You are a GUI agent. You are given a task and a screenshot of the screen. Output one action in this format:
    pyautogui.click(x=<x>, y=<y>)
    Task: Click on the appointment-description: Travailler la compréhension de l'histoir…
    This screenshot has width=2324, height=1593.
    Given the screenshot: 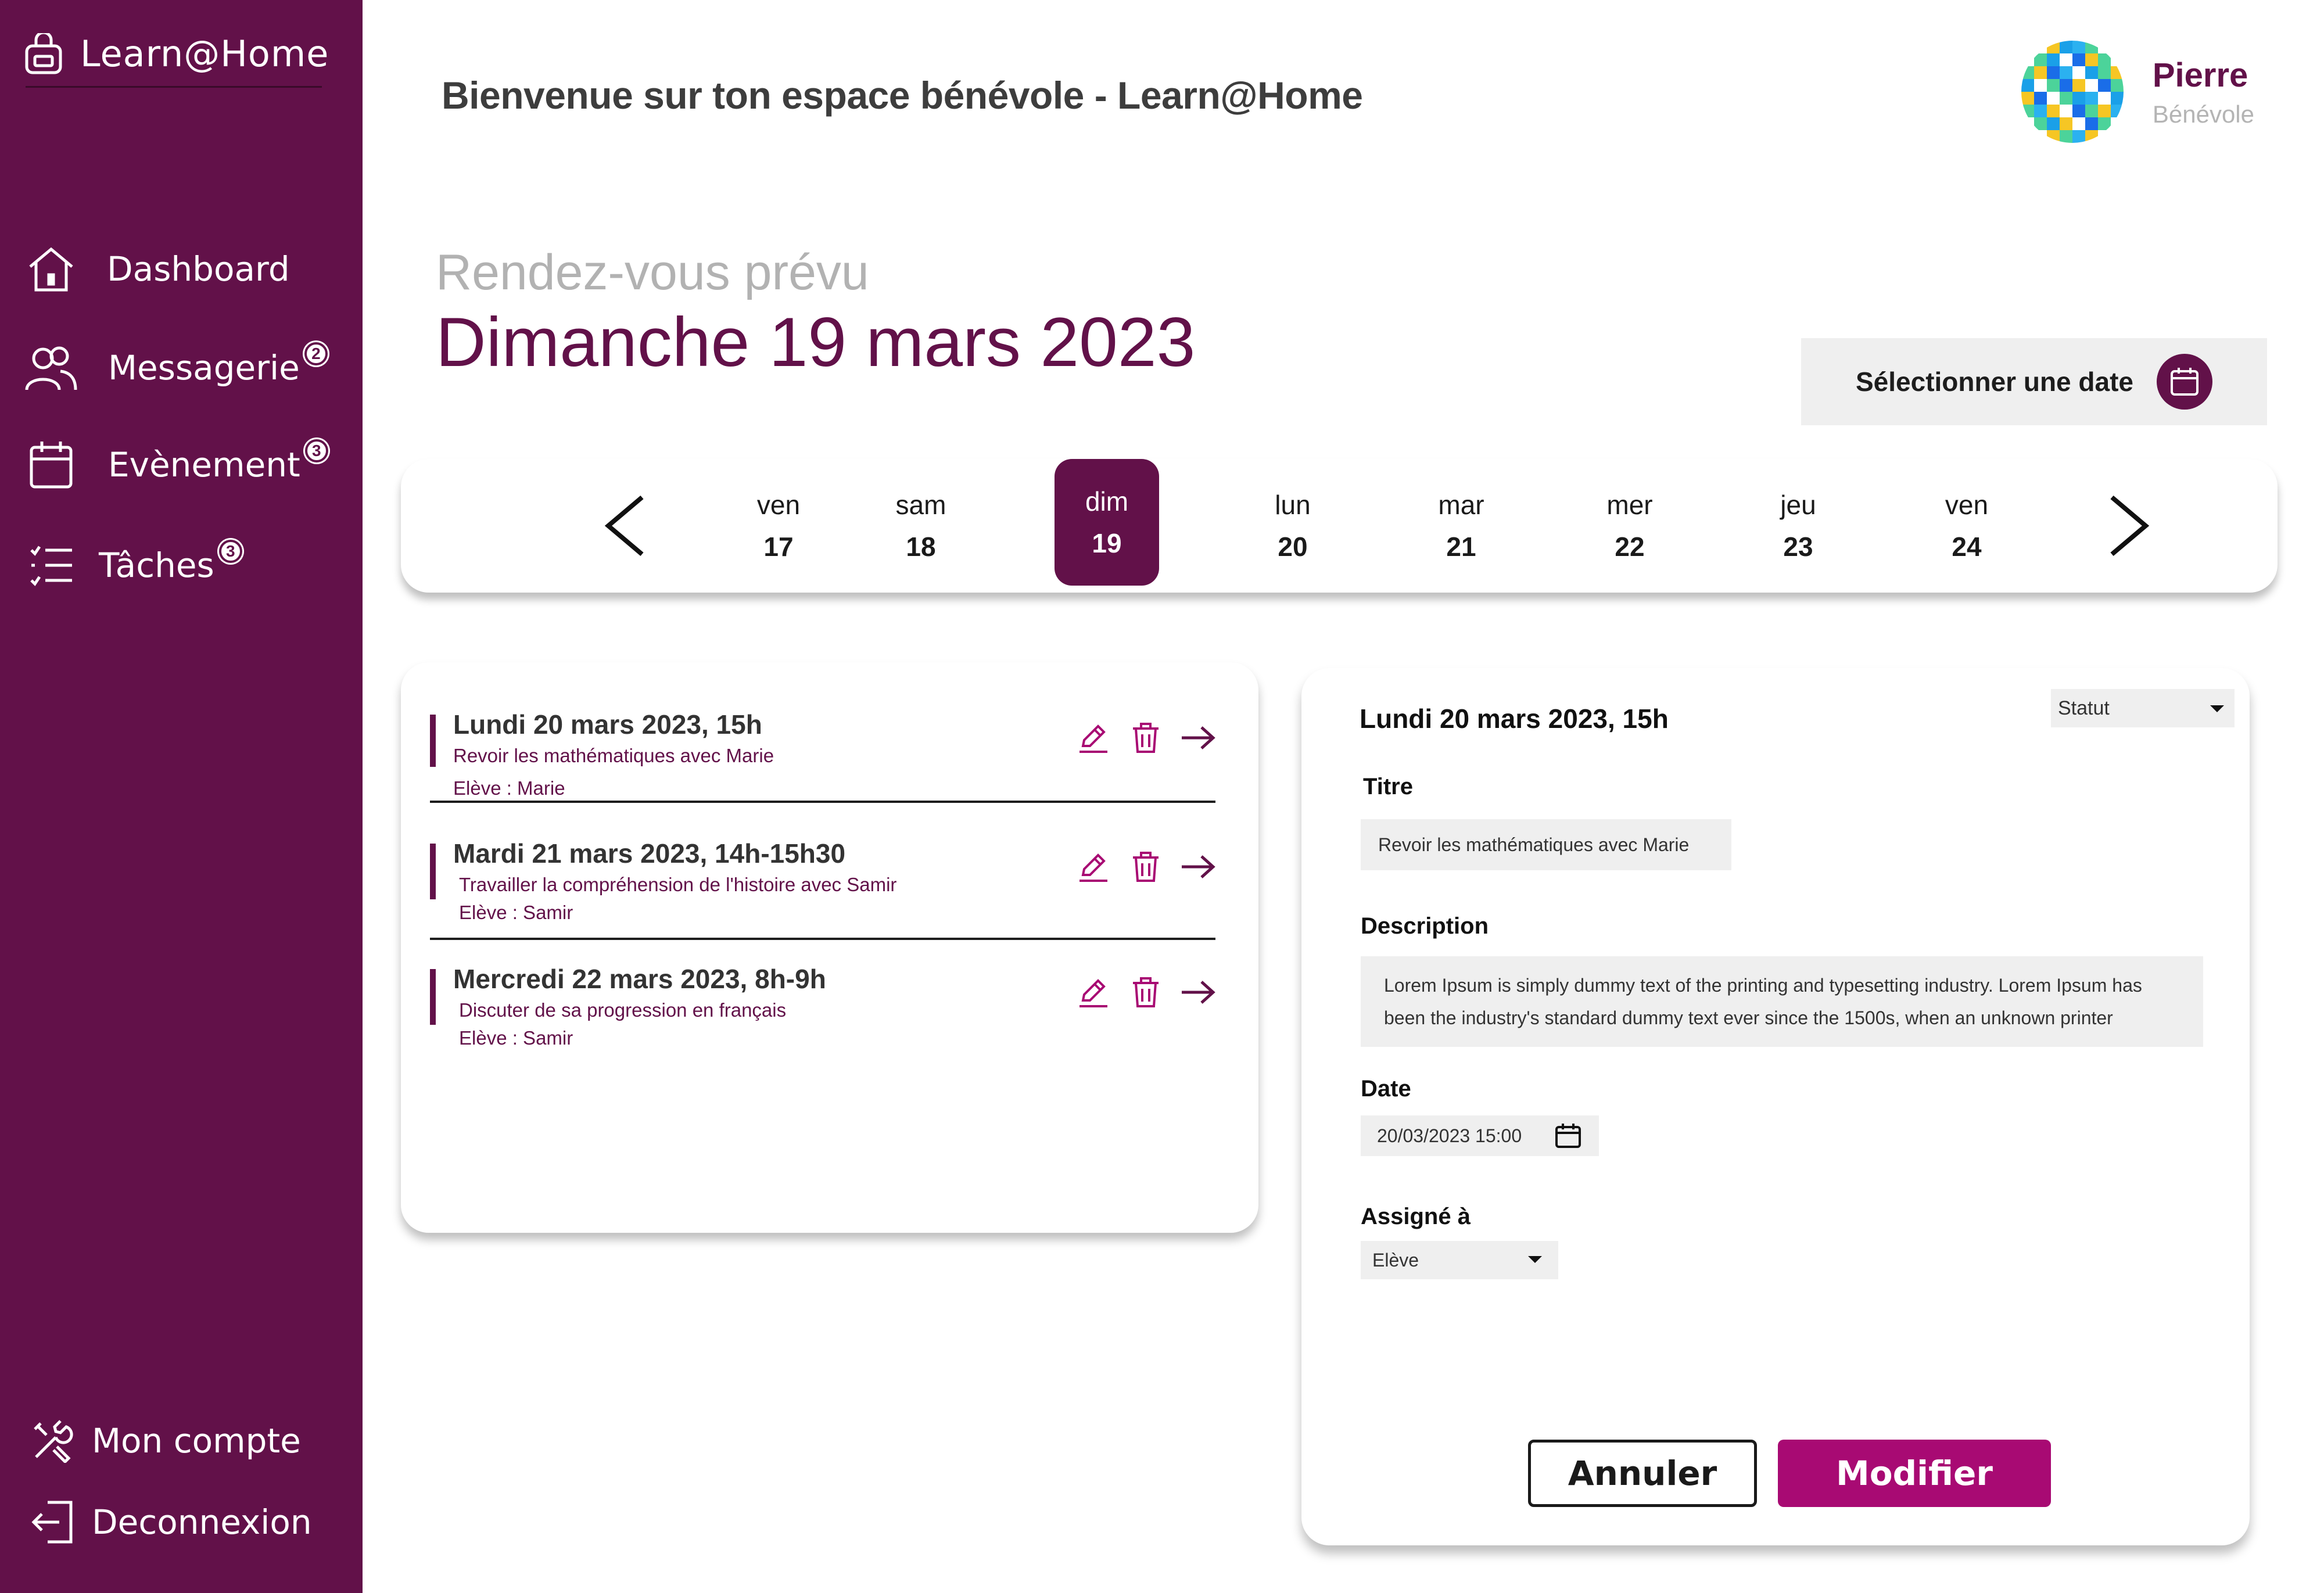 What is the action you would take?
    pyautogui.click(x=678, y=884)
    